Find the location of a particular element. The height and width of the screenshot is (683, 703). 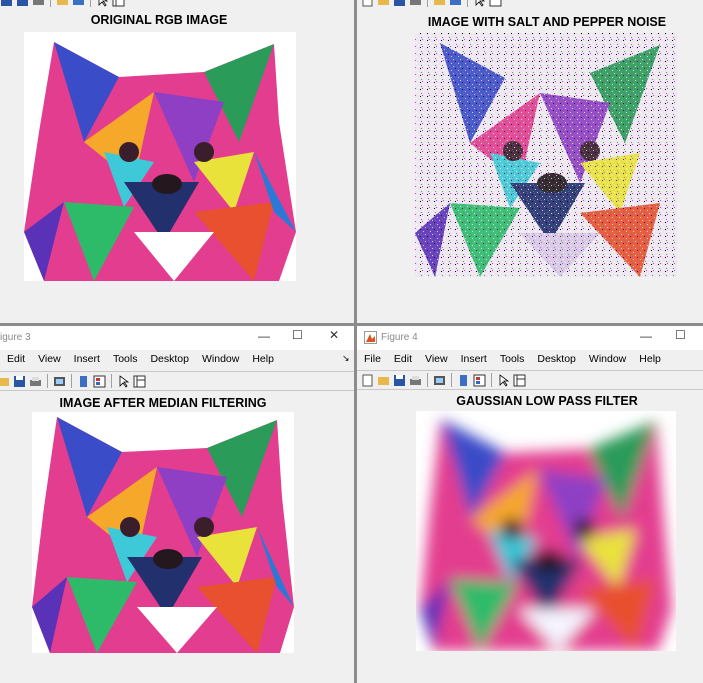

plot-title: GAUSSIAN LOW PASS FILTER is located at coordinates (547, 401).